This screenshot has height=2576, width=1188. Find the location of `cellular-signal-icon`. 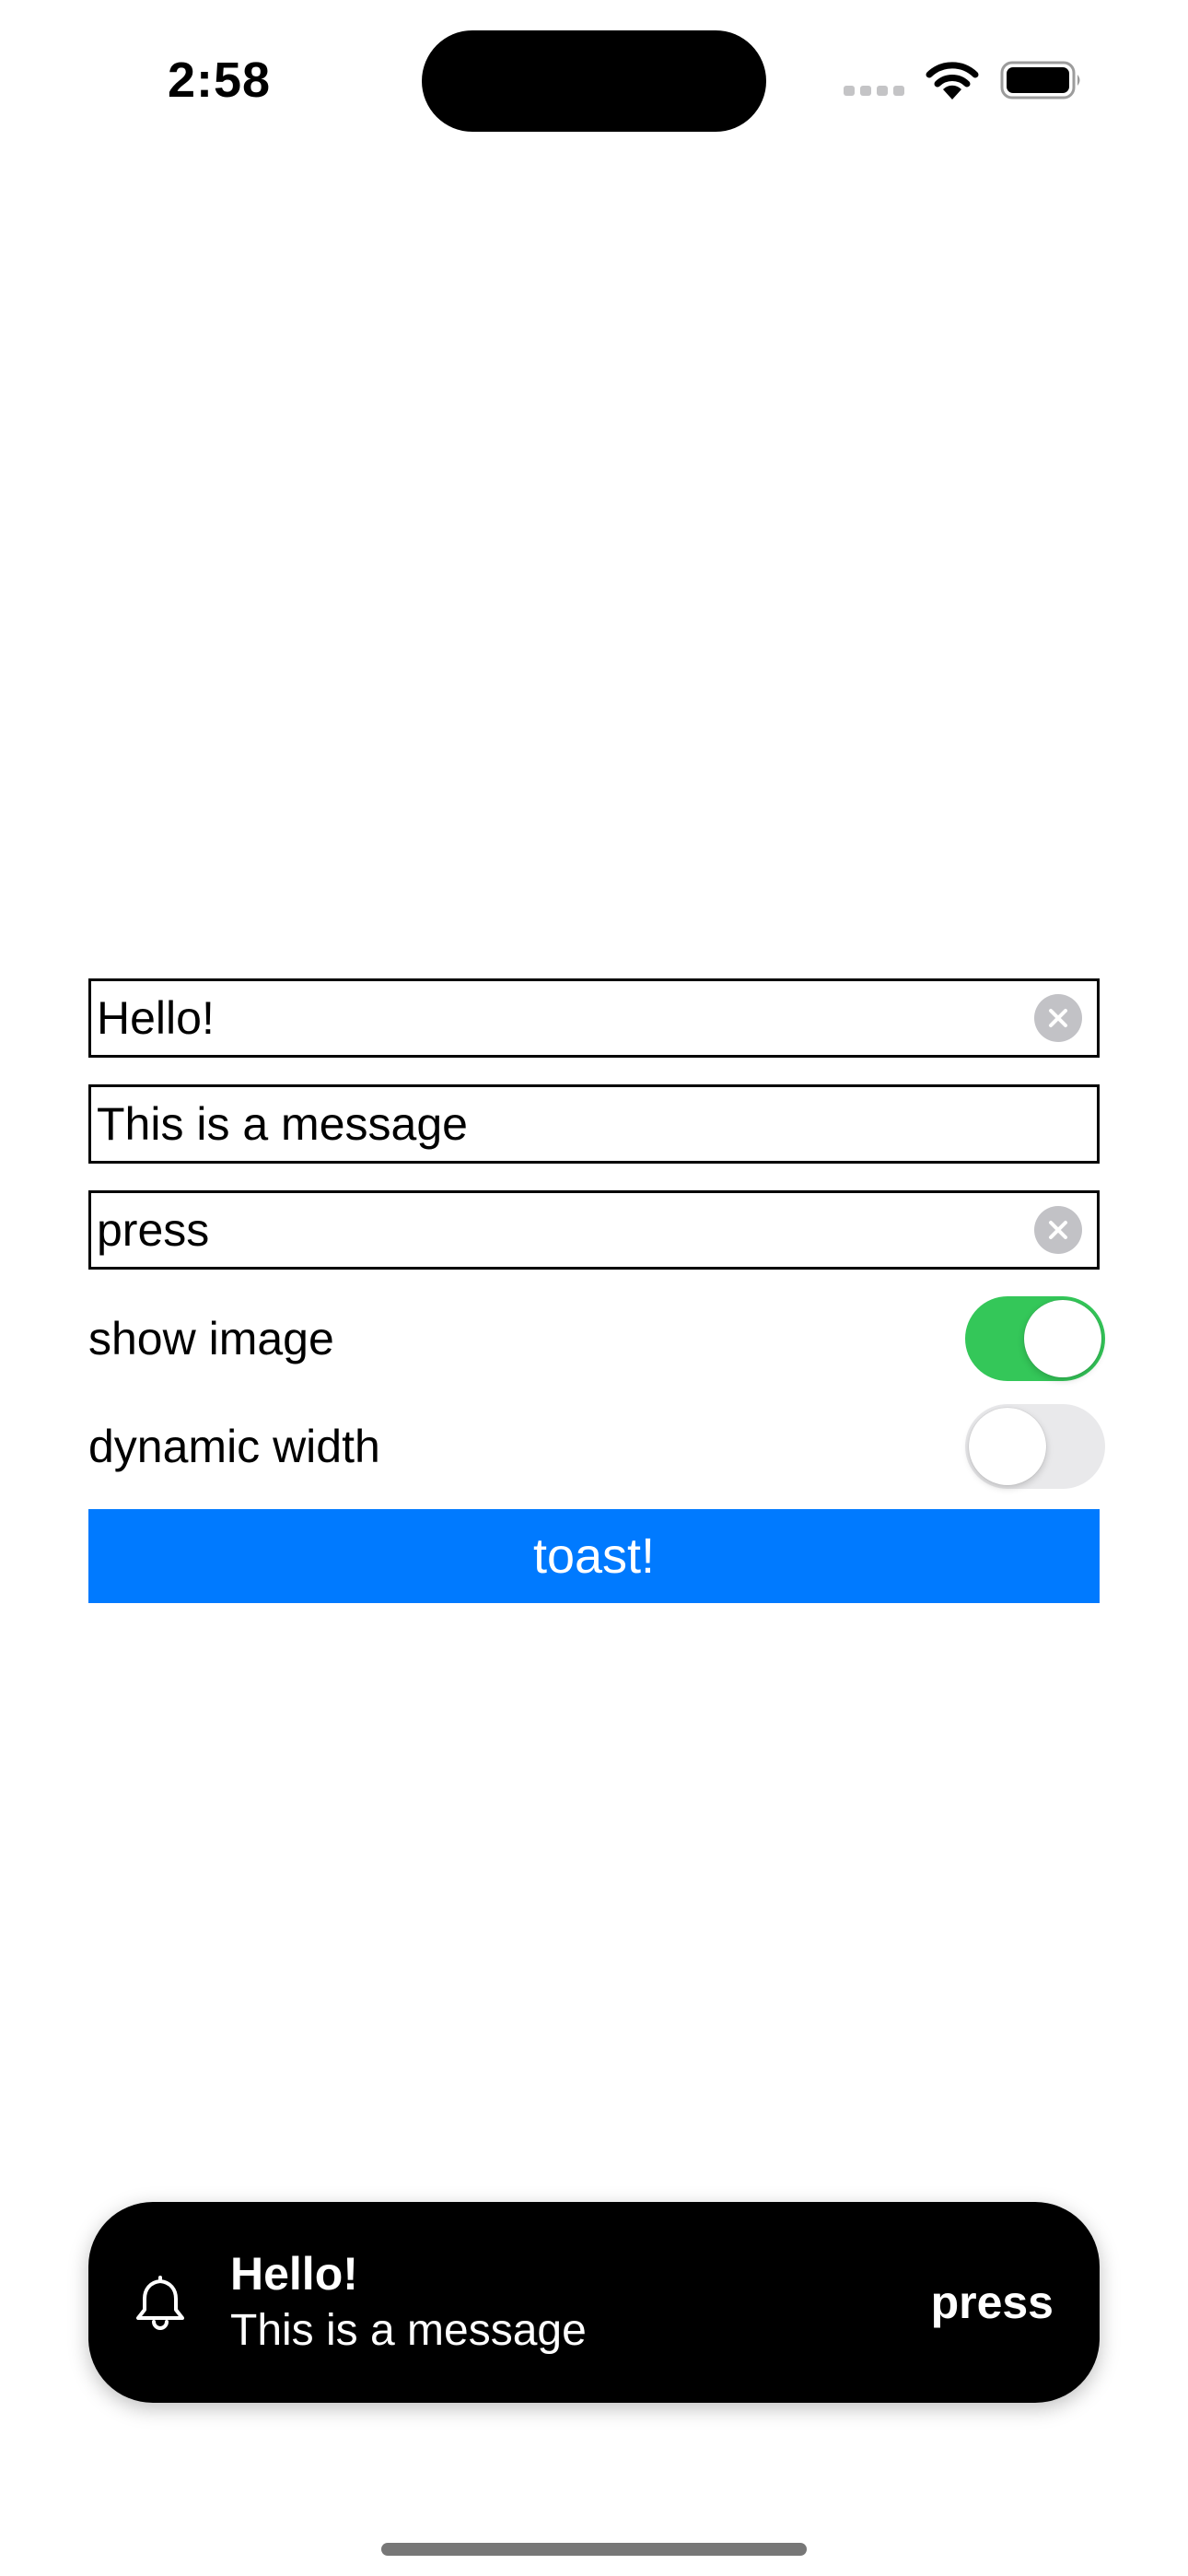

cellular-signal-icon is located at coordinates (874, 91).